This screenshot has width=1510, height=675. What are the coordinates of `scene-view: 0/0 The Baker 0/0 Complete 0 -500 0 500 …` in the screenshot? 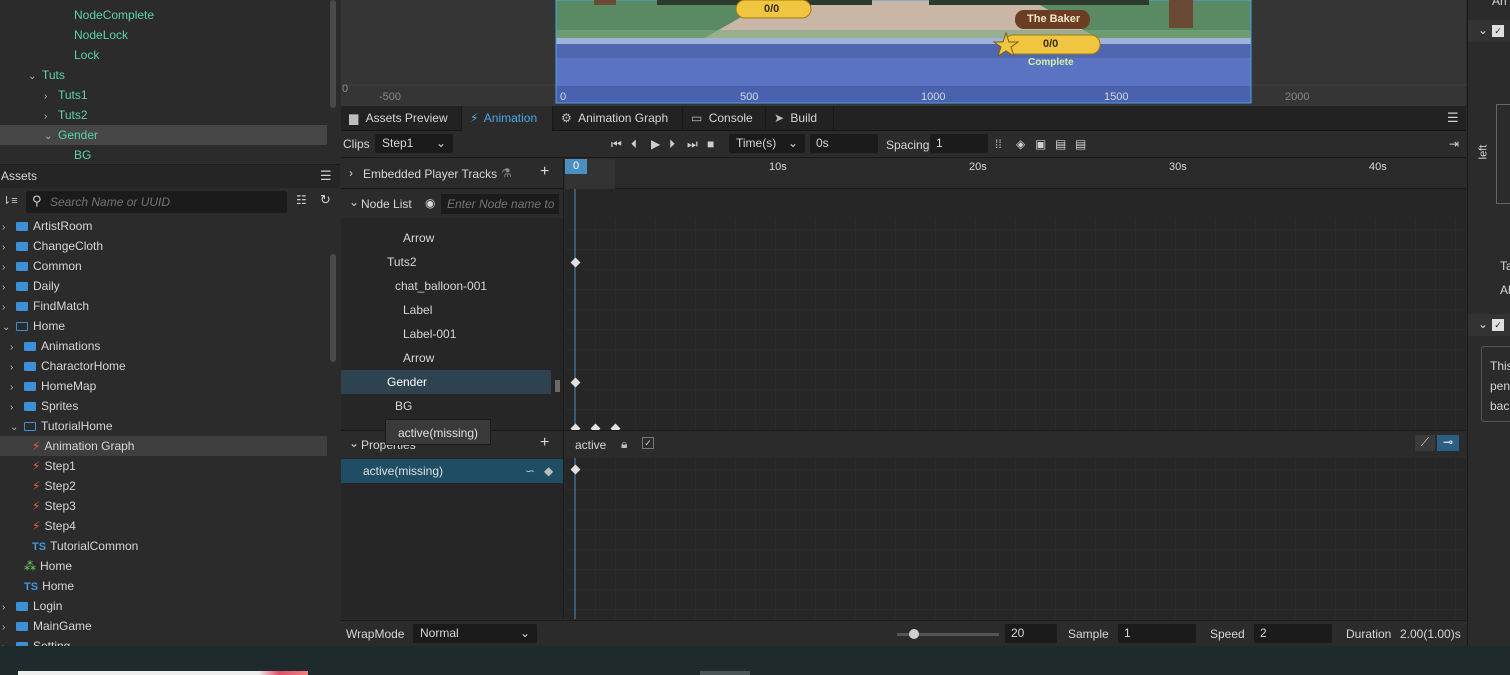 It's located at (903, 53).